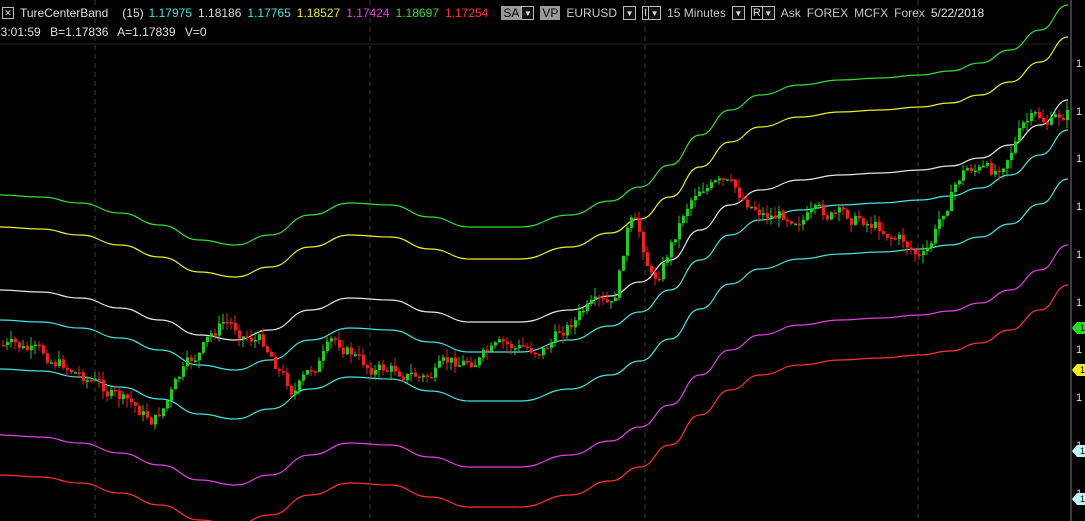 Image resolution: width=1085 pixels, height=521 pixels. Describe the element at coordinates (630, 13) in the screenshot. I see `symbol-dropdown-icon: ▼` at that location.